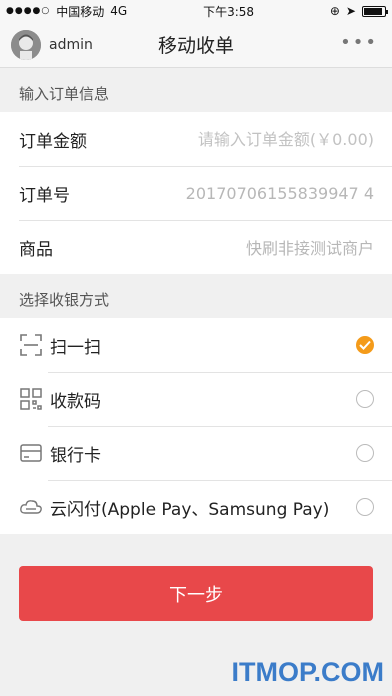 The image size is (392, 696). I want to click on watermark-logo: ITMOP.COM, so click(307, 672).